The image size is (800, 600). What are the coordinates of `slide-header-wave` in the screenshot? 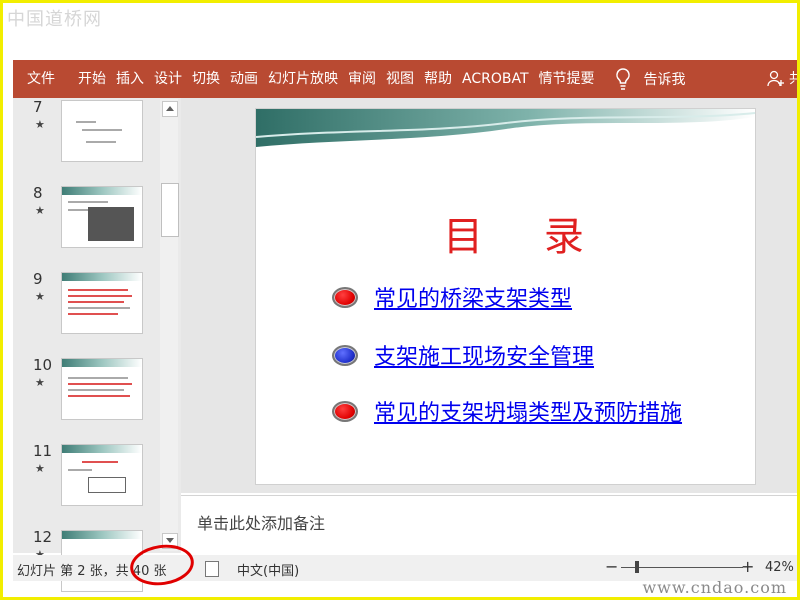 It's located at (505, 128).